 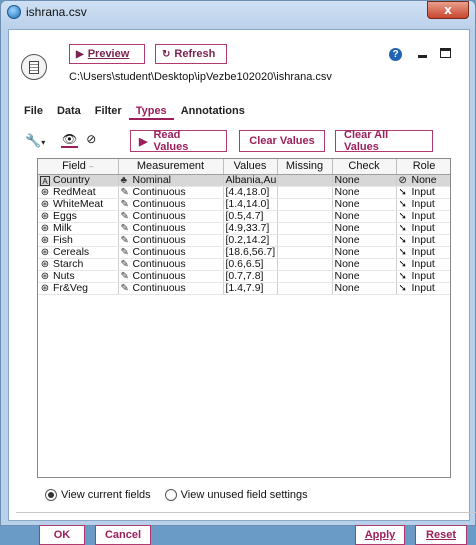 I want to click on table-row: ⊛ Milk ✎ Continuous [4.9,33.7] None ➘ Input, so click(x=244, y=228).